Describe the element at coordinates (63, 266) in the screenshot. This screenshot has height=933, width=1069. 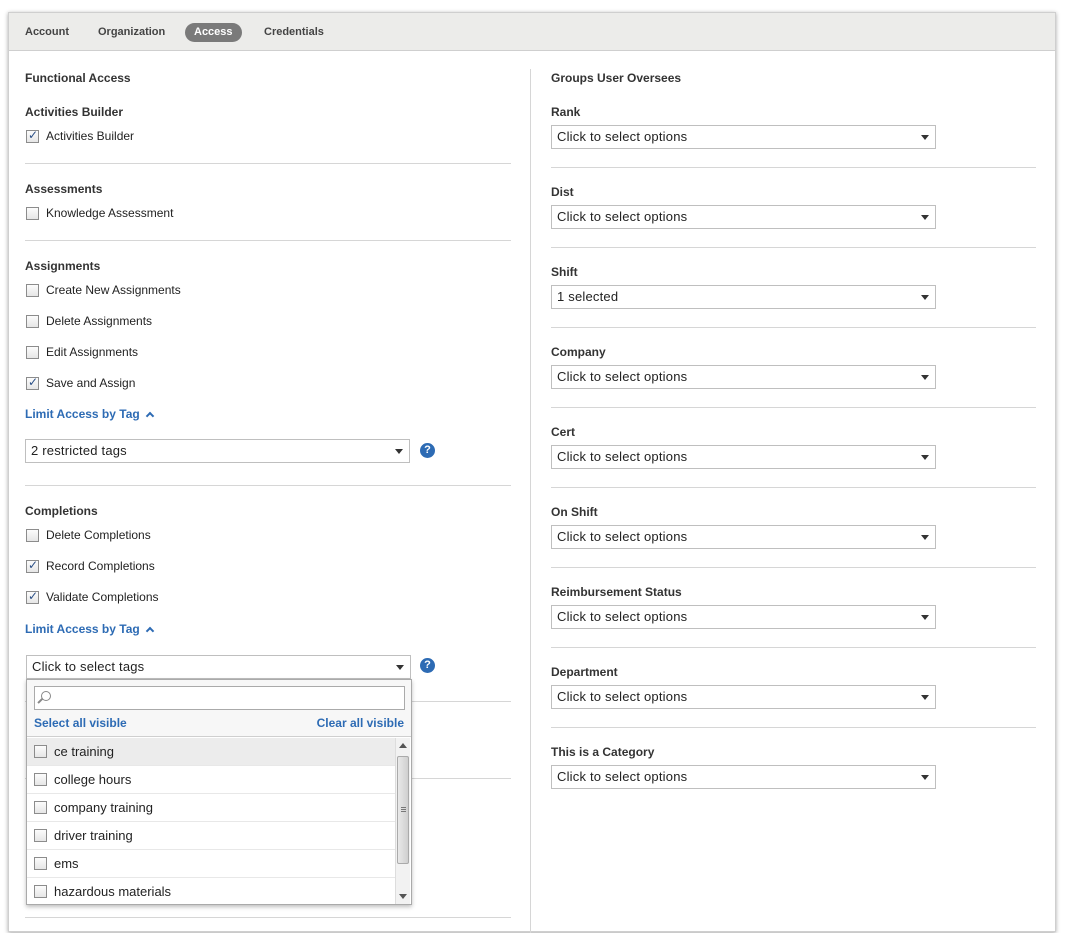
I see `assignments-title: Assignments` at that location.